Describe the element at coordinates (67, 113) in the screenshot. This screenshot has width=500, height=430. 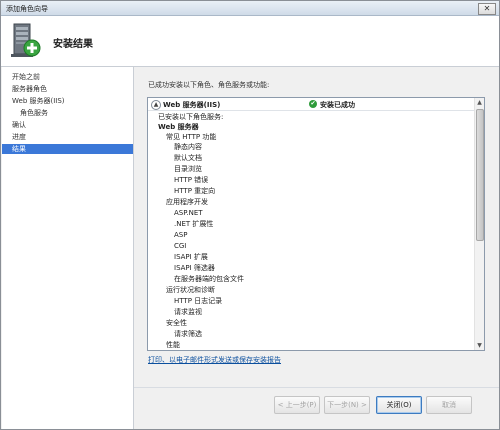
I see `nav-item-role-services: 角色服务` at that location.